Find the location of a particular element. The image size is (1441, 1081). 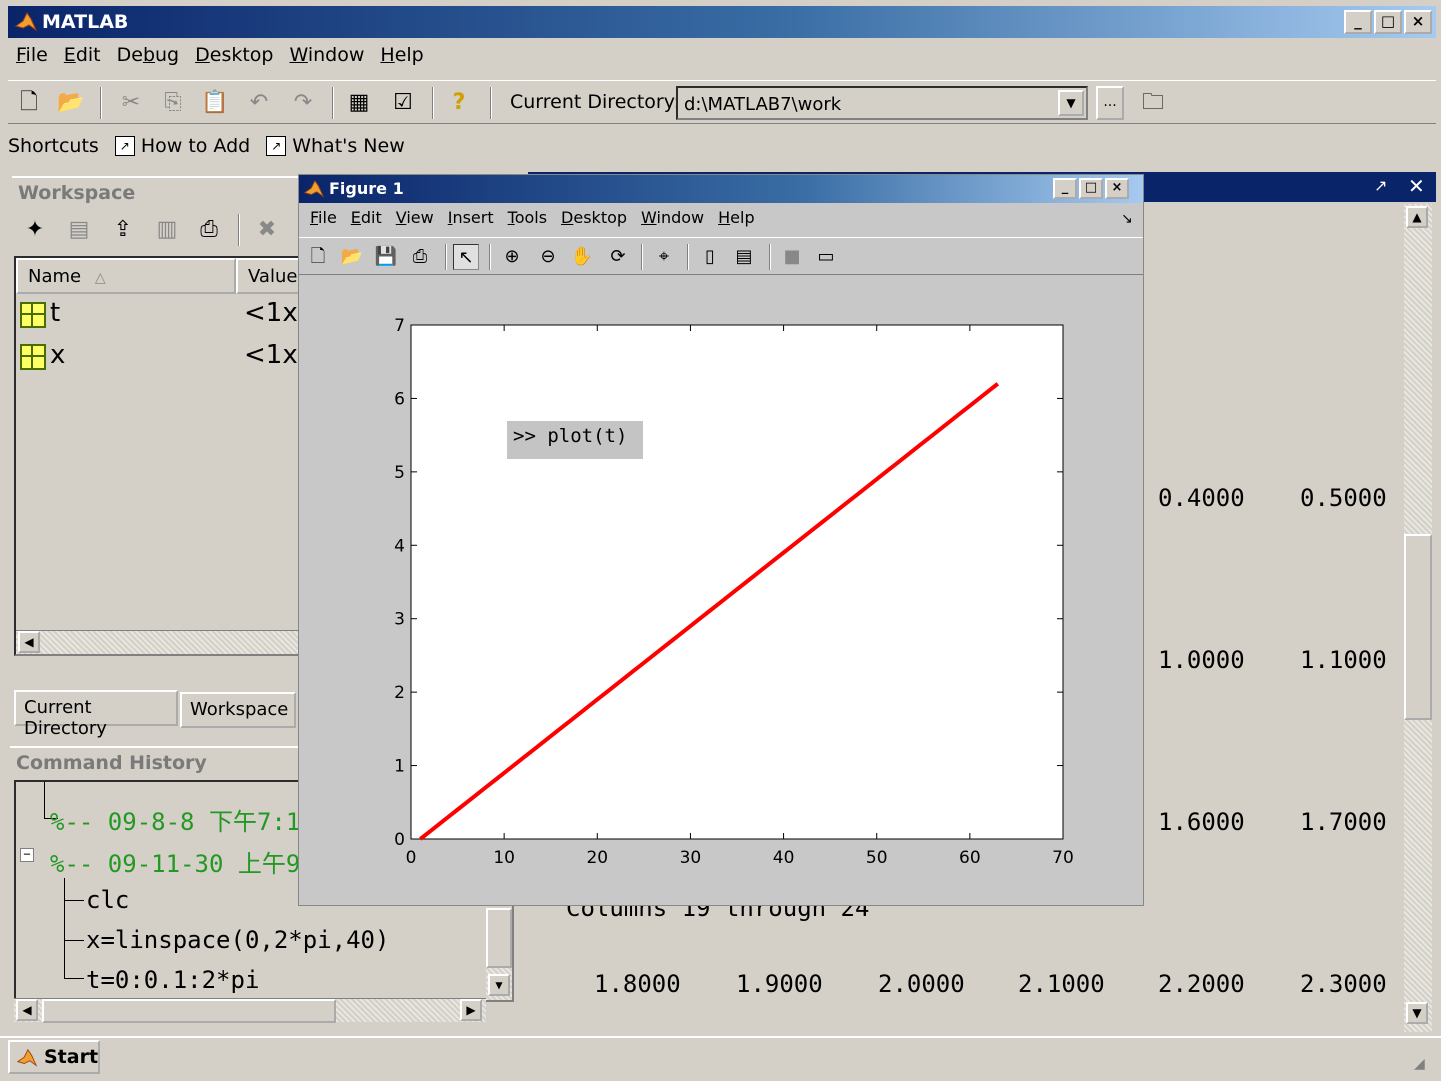

figure-menu-view: View is located at coordinates (415, 217).